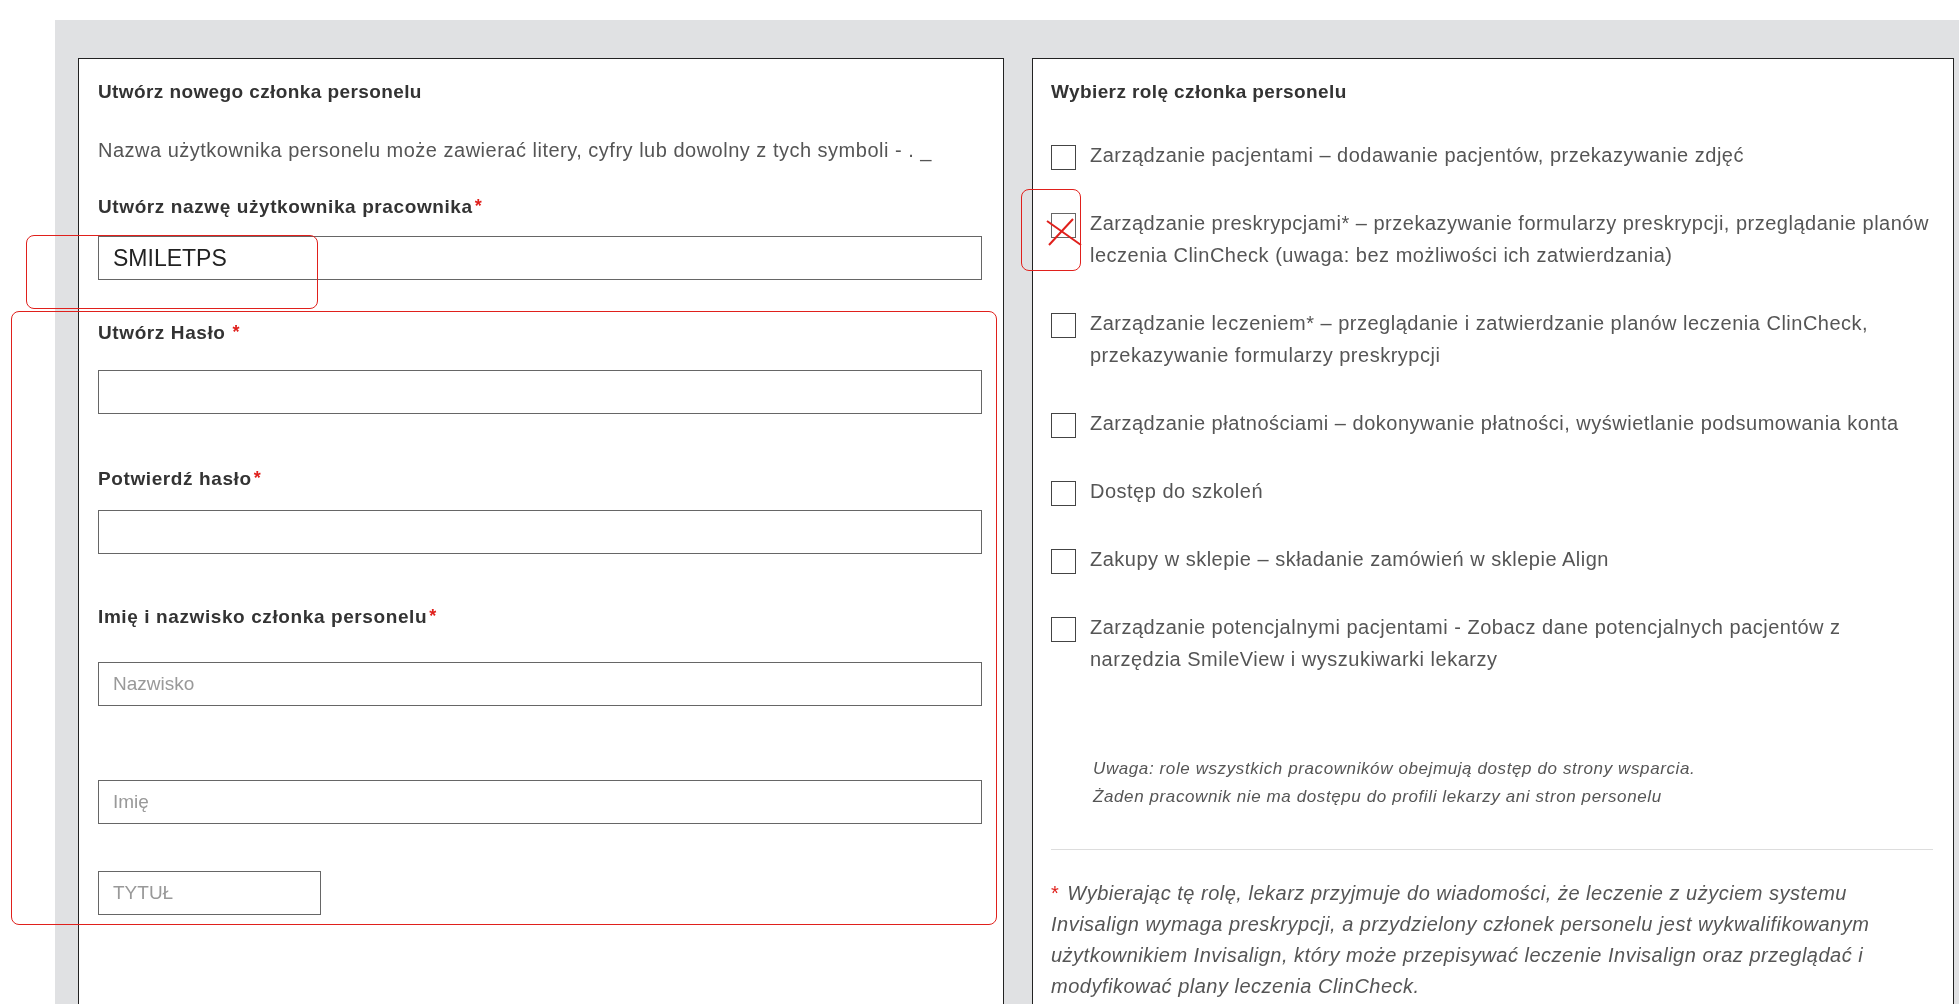 This screenshot has width=1959, height=1004. Describe the element at coordinates (540, 258) in the screenshot. I see `input-field: SMILETPS` at that location.